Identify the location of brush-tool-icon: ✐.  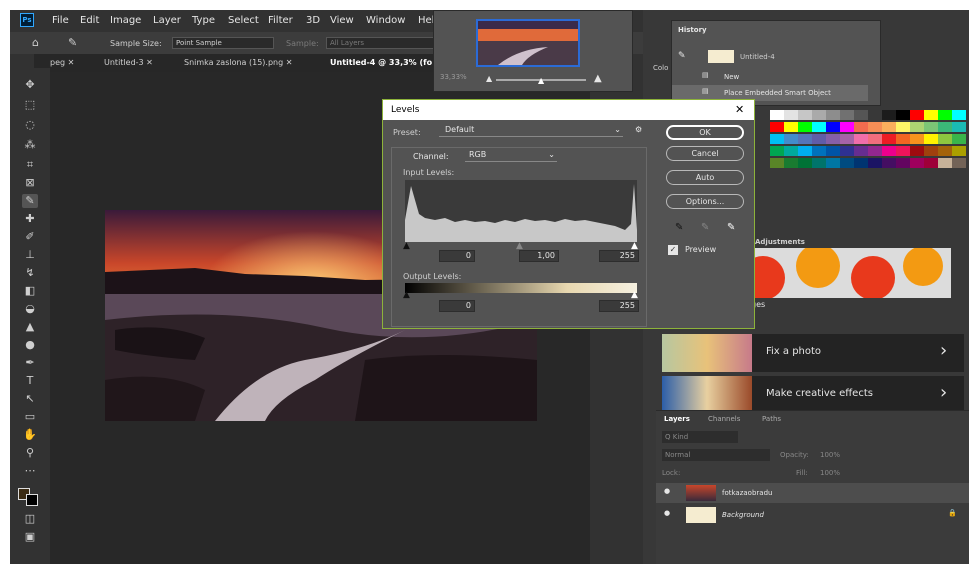
(30, 237).